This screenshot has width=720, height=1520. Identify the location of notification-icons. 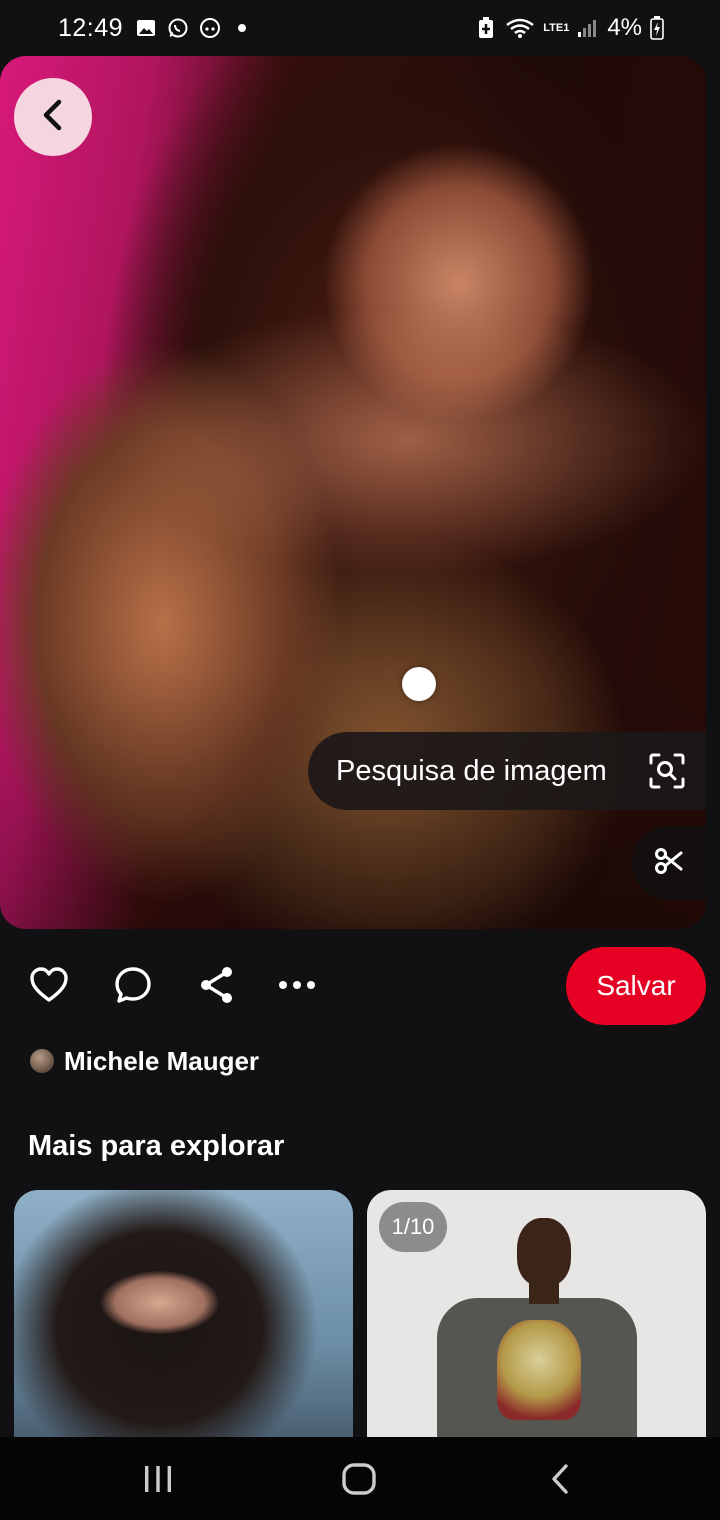
(194, 28).